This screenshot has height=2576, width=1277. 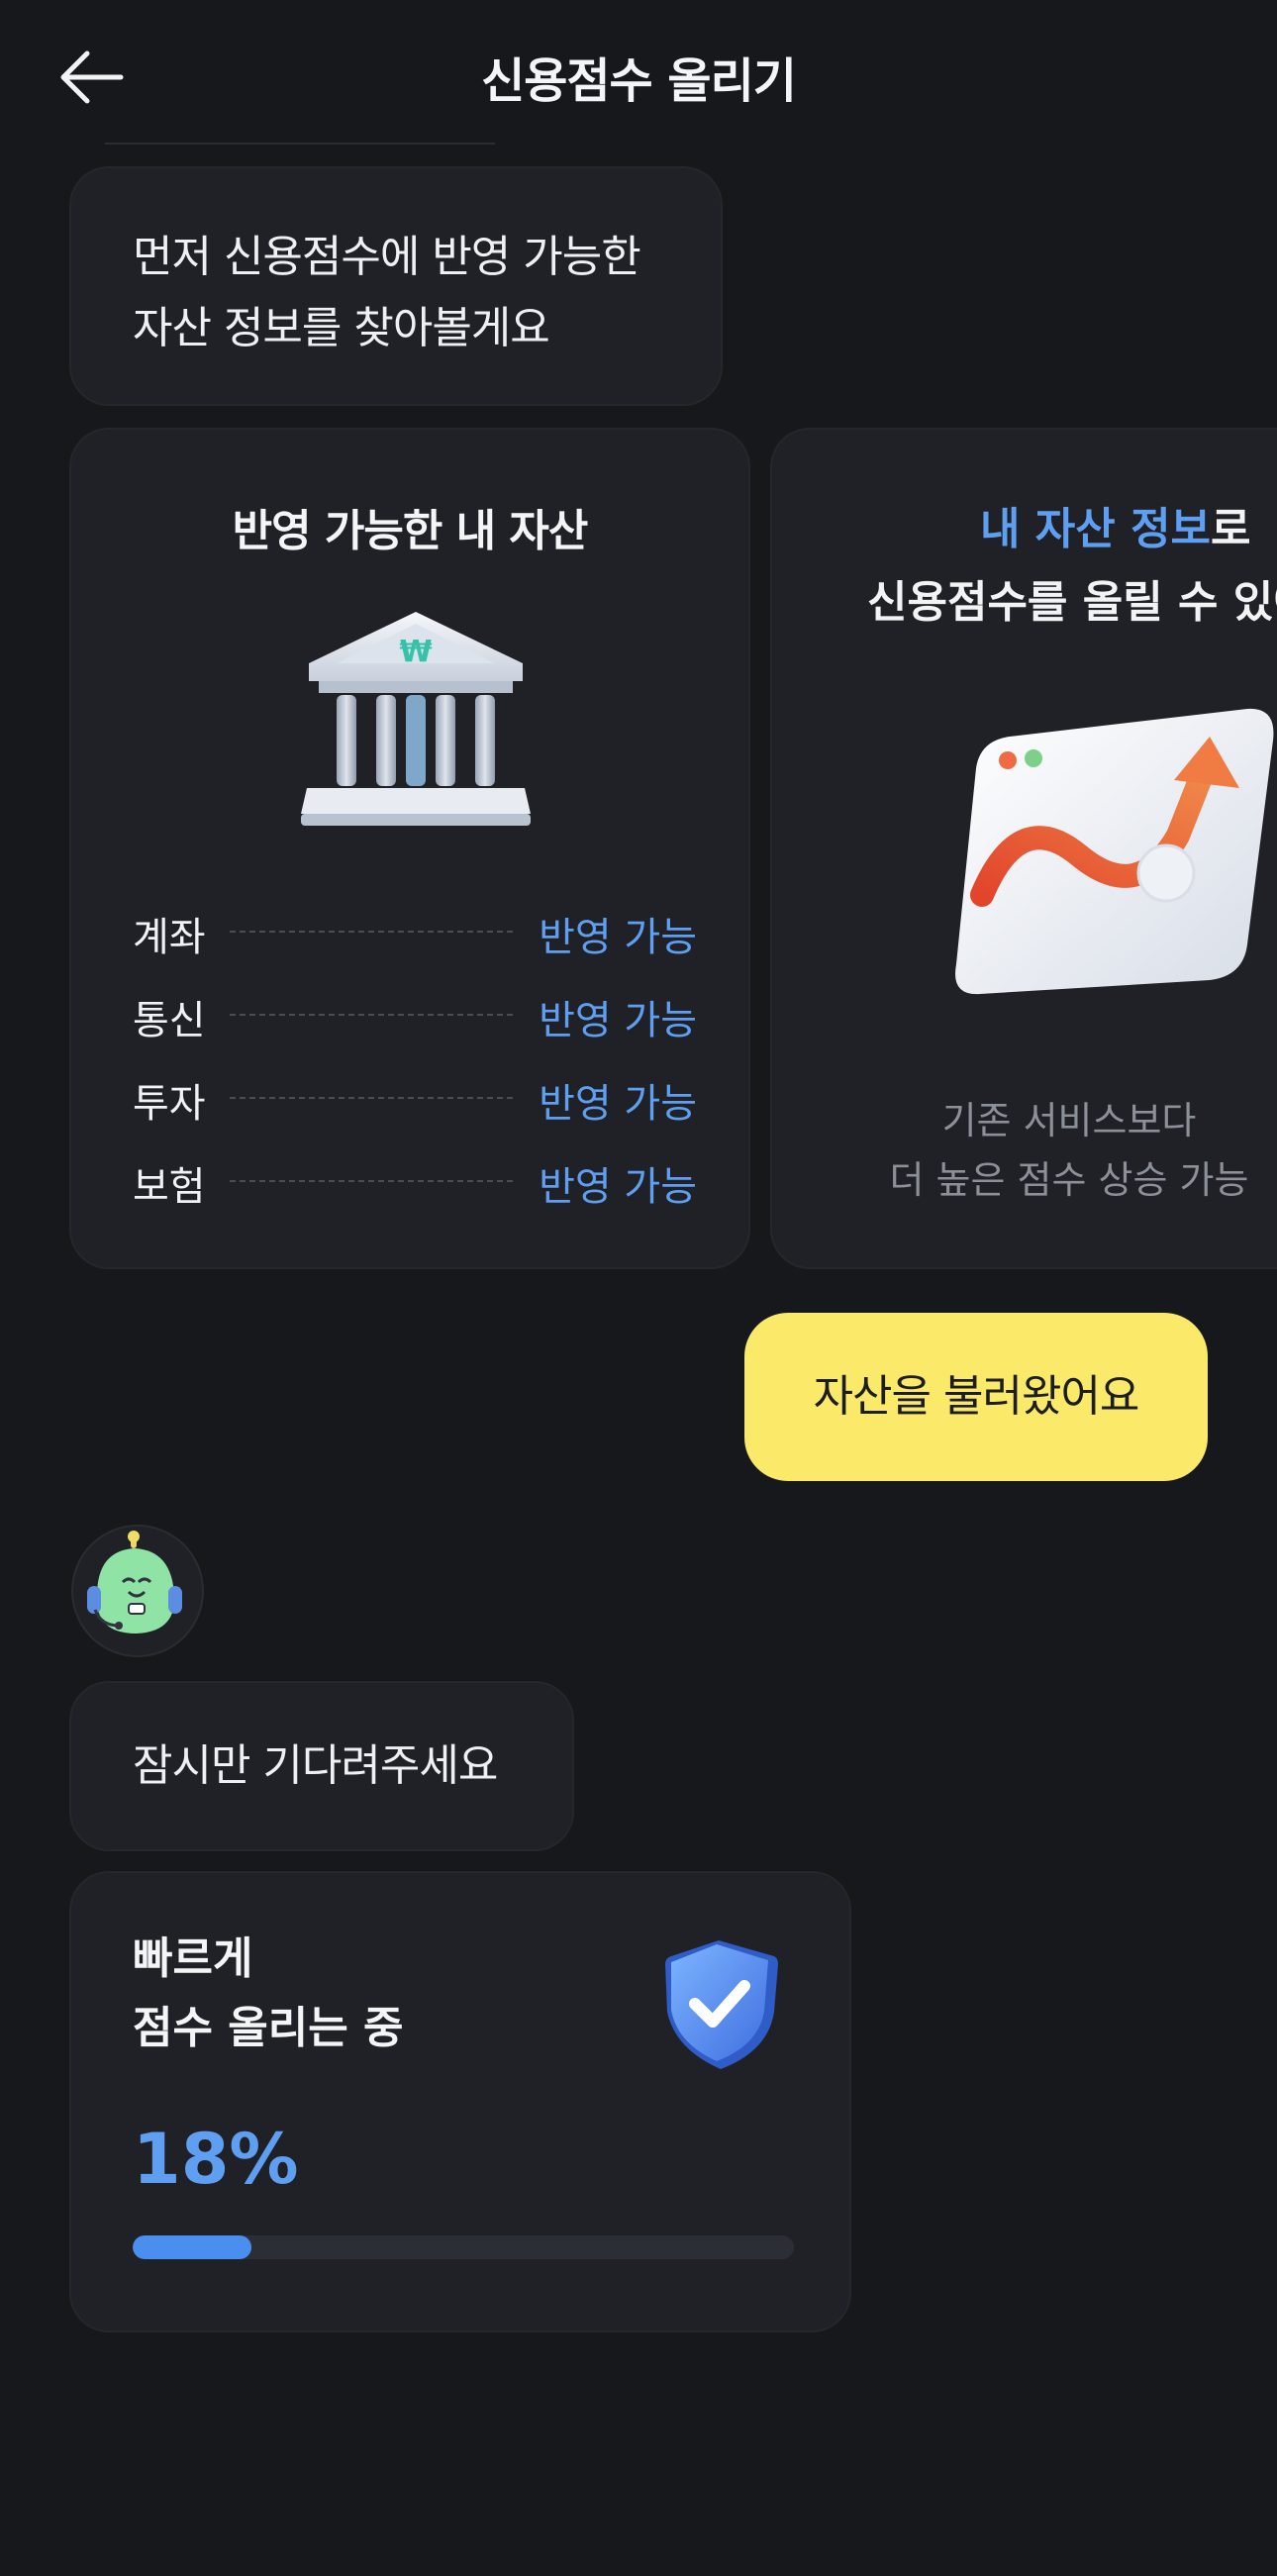 I want to click on asset-row-account: 계좌 반영 가능, so click(x=415, y=930).